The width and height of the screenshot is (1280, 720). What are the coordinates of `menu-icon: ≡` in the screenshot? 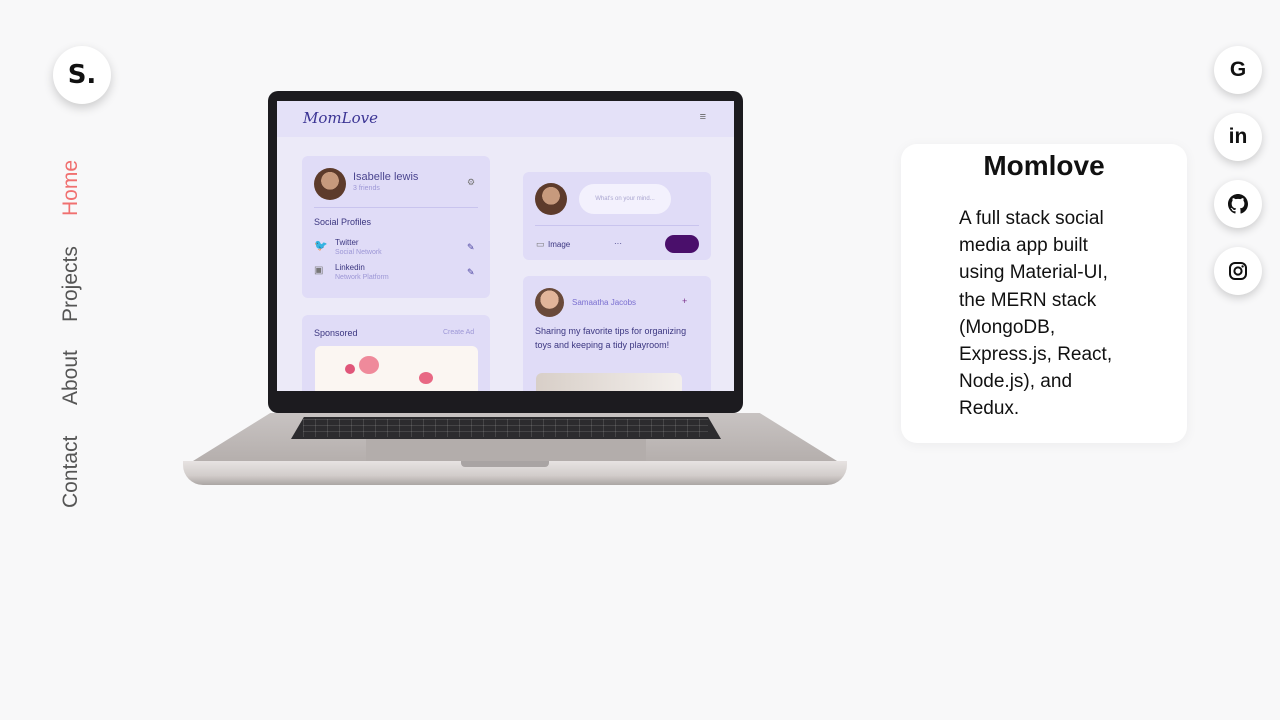 It's located at (702, 117).